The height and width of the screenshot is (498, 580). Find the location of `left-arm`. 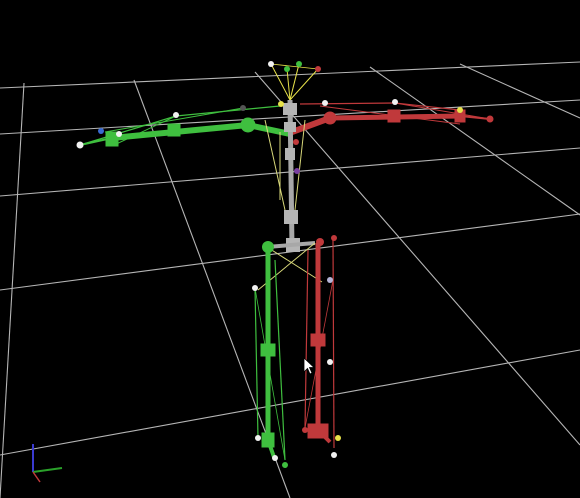

left-arm is located at coordinates (183, 127).